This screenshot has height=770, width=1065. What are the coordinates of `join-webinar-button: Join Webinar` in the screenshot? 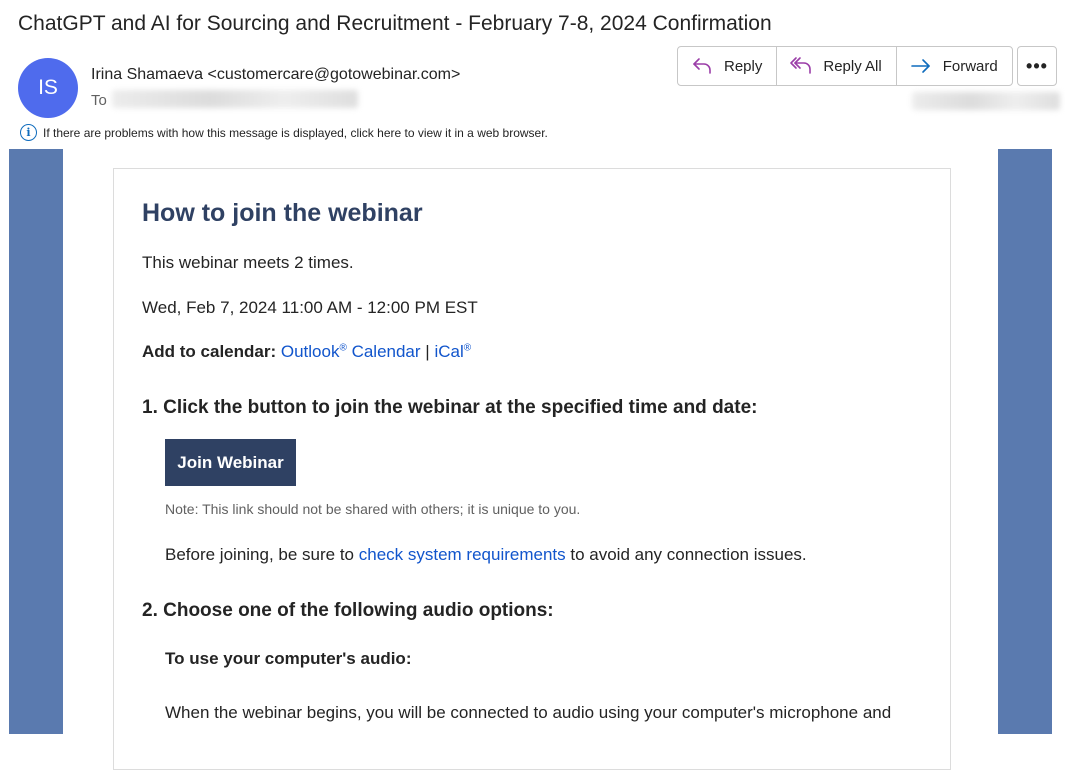 It's located at (230, 462).